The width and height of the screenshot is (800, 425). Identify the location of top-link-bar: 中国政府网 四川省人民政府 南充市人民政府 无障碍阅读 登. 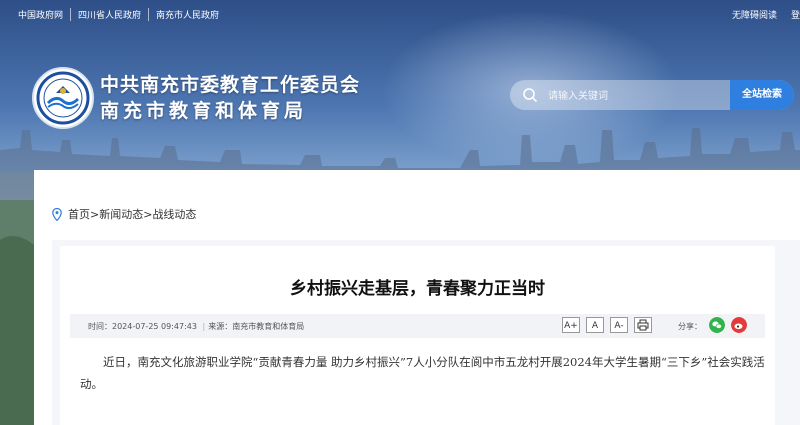
(400, 14).